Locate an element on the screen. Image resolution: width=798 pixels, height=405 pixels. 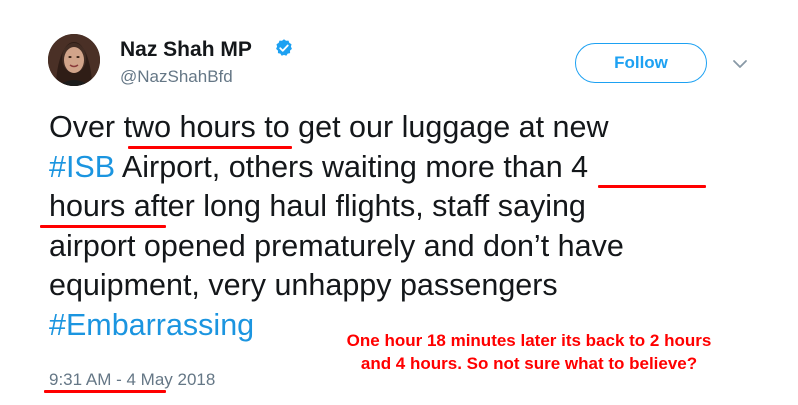
tweet-text-line: #ISB Airport, others waiting more than 4 is located at coordinates (409, 168).